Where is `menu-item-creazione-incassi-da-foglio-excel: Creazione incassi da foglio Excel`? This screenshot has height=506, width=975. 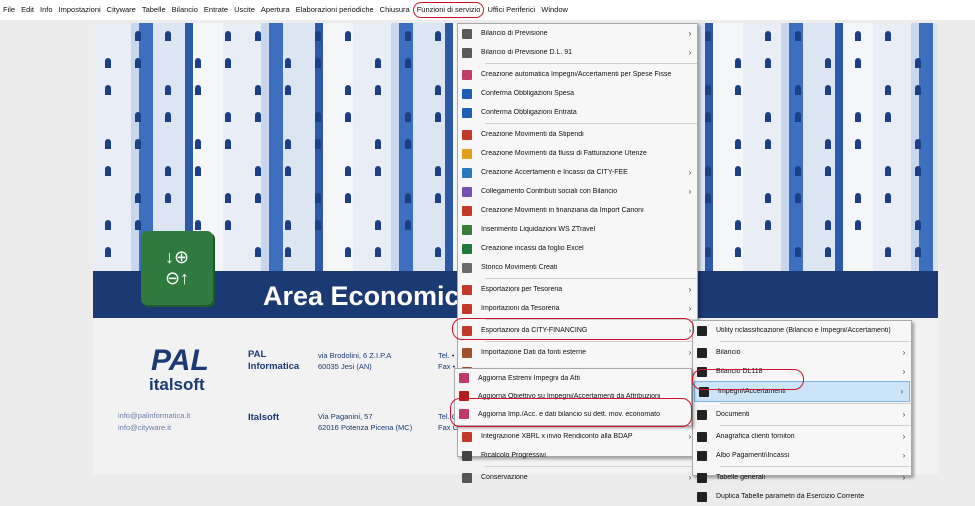 menu-item-creazione-incassi-da-foglio-excel: Creazione incassi da foglio Excel is located at coordinates (577, 248).